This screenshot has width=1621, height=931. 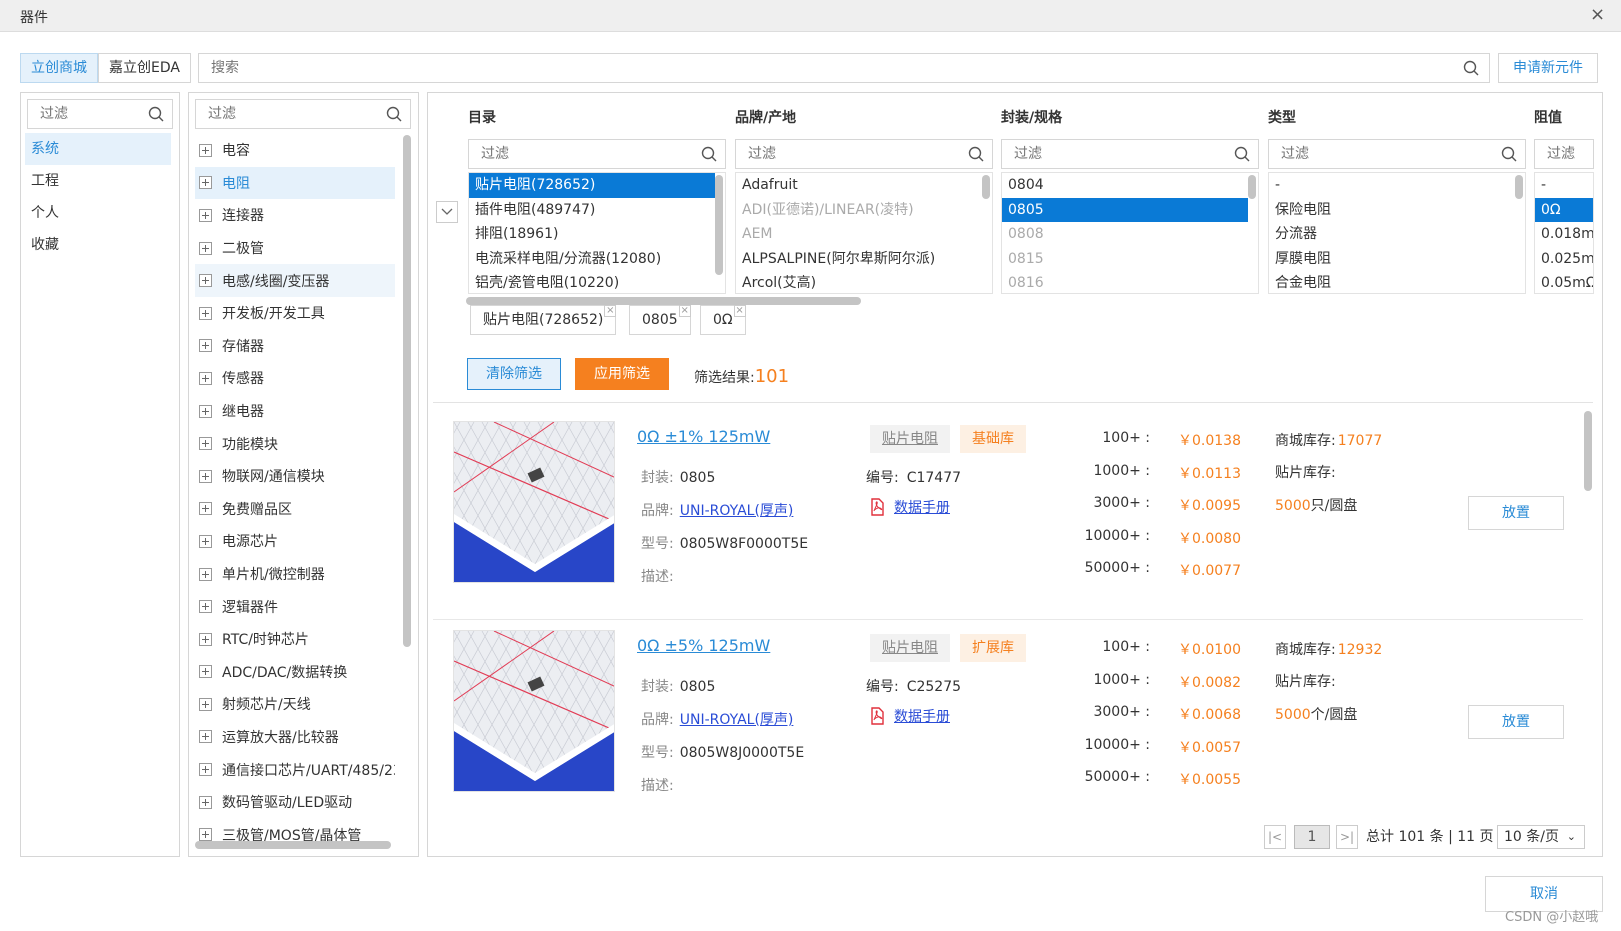 I want to click on close-icon: ×, so click(x=1597, y=14).